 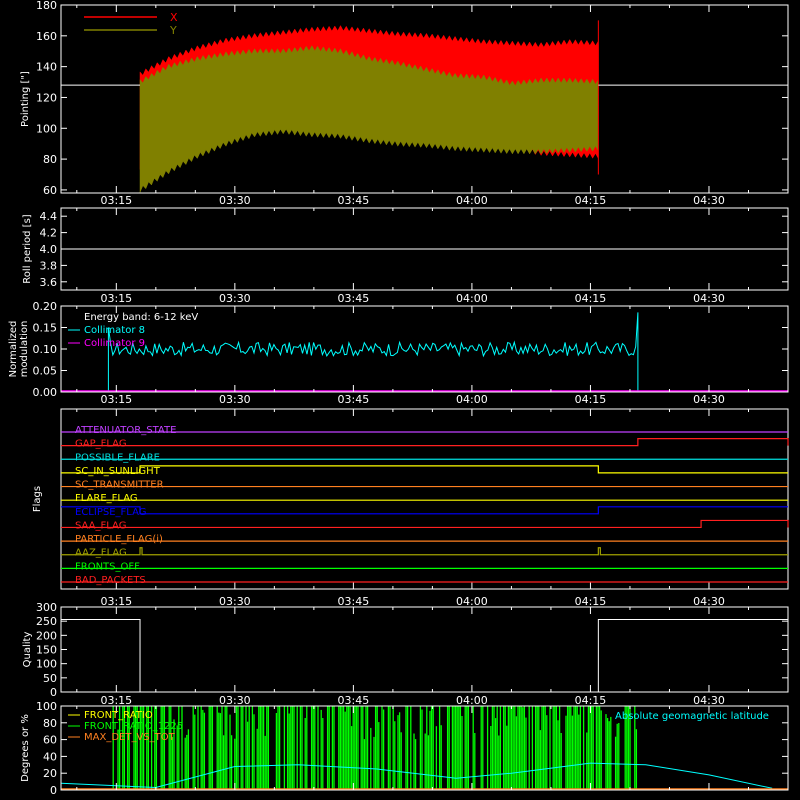 What do you see at coordinates (174, 17) in the screenshot?
I see `legend-label-x: X` at bounding box center [174, 17].